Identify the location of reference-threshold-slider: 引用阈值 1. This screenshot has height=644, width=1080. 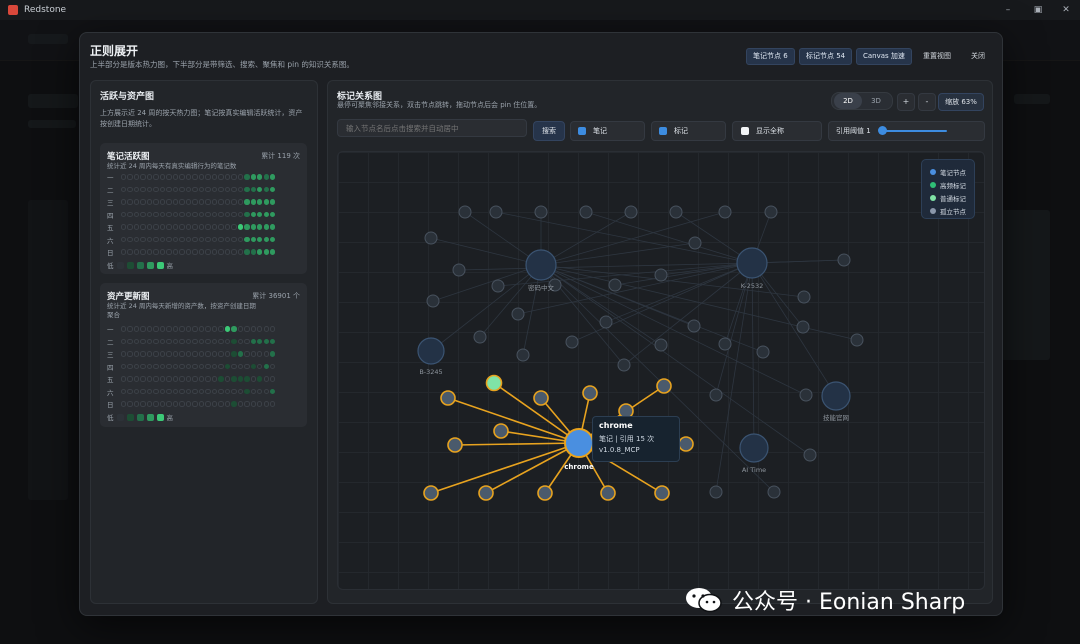
(906, 131).